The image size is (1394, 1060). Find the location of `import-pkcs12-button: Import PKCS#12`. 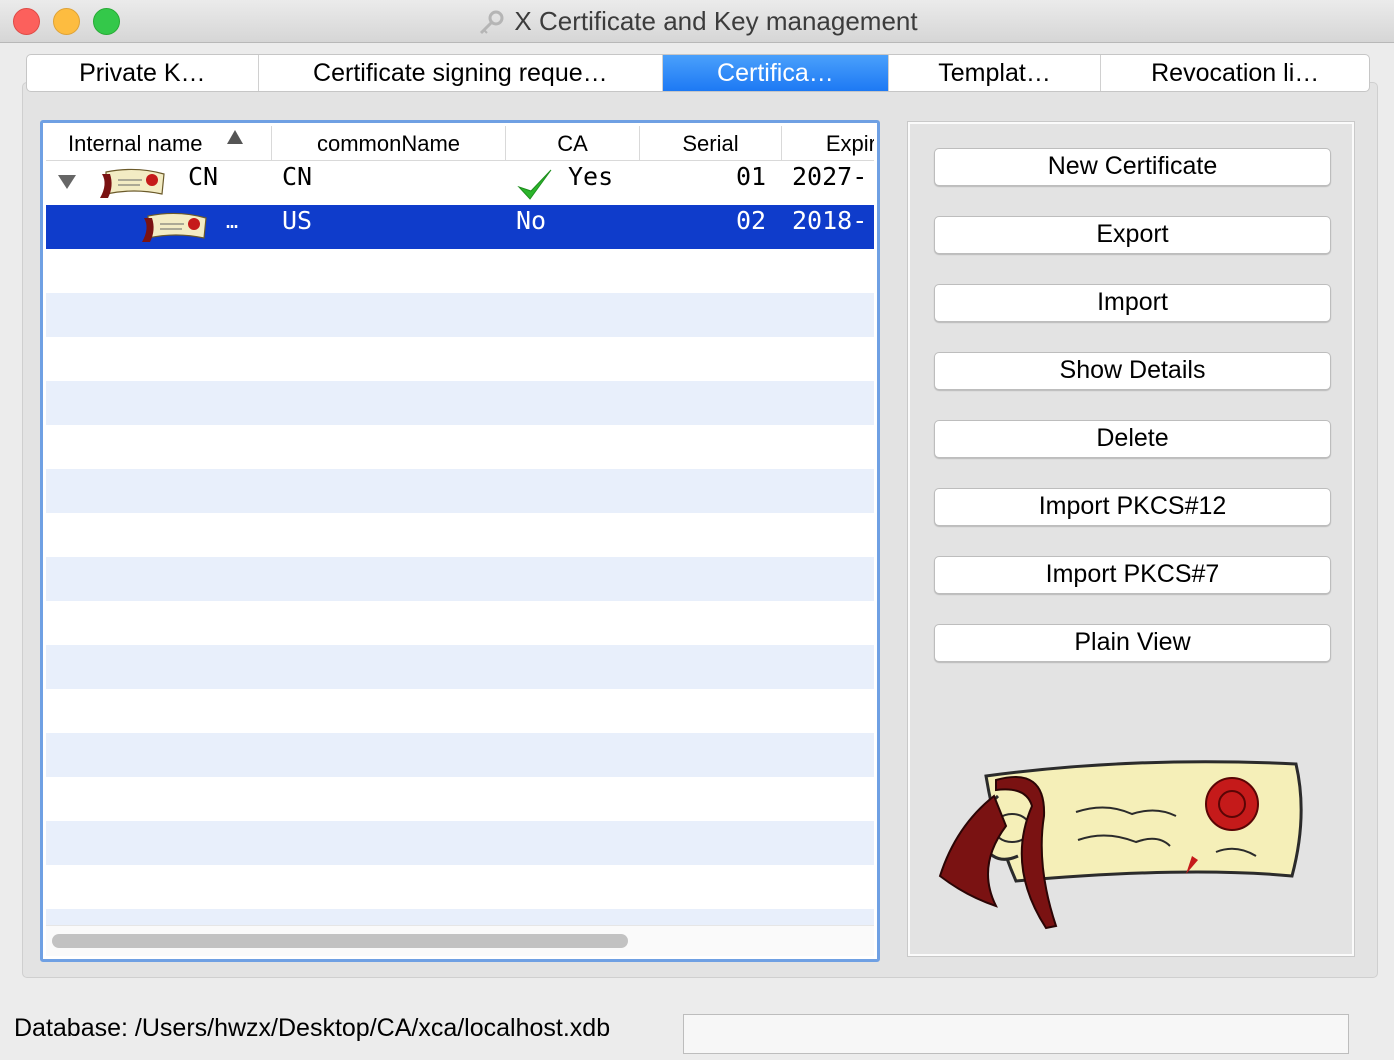

import-pkcs12-button: Import PKCS#12 is located at coordinates (1132, 507).